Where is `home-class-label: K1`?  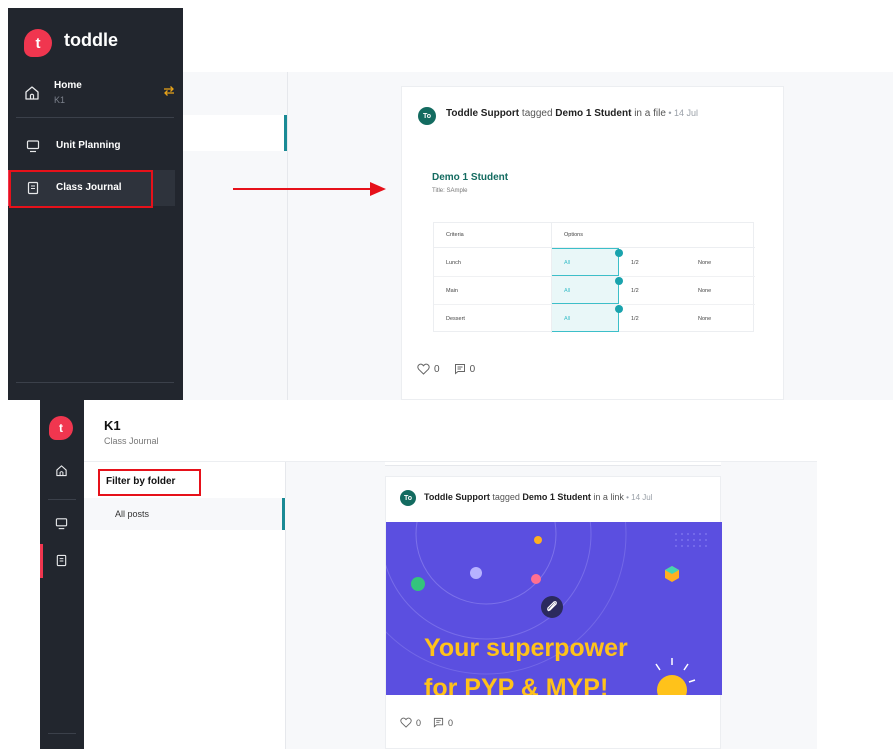
home-class-label: K1 is located at coordinates (60, 100).